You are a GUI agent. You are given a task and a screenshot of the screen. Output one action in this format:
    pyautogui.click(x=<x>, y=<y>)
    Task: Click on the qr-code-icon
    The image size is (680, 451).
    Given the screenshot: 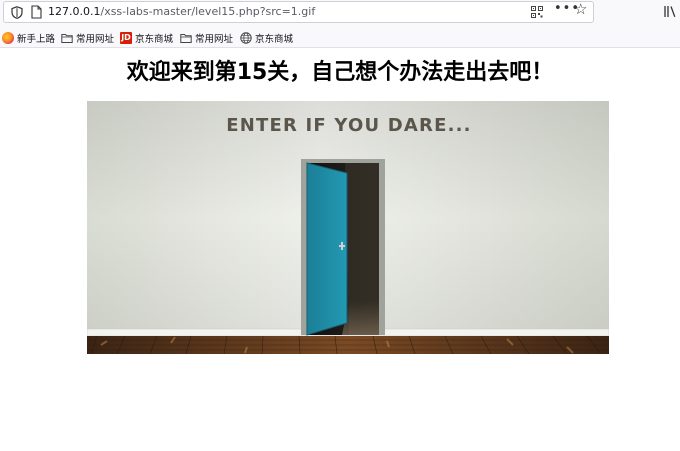 What is the action you would take?
    pyautogui.click(x=537, y=12)
    